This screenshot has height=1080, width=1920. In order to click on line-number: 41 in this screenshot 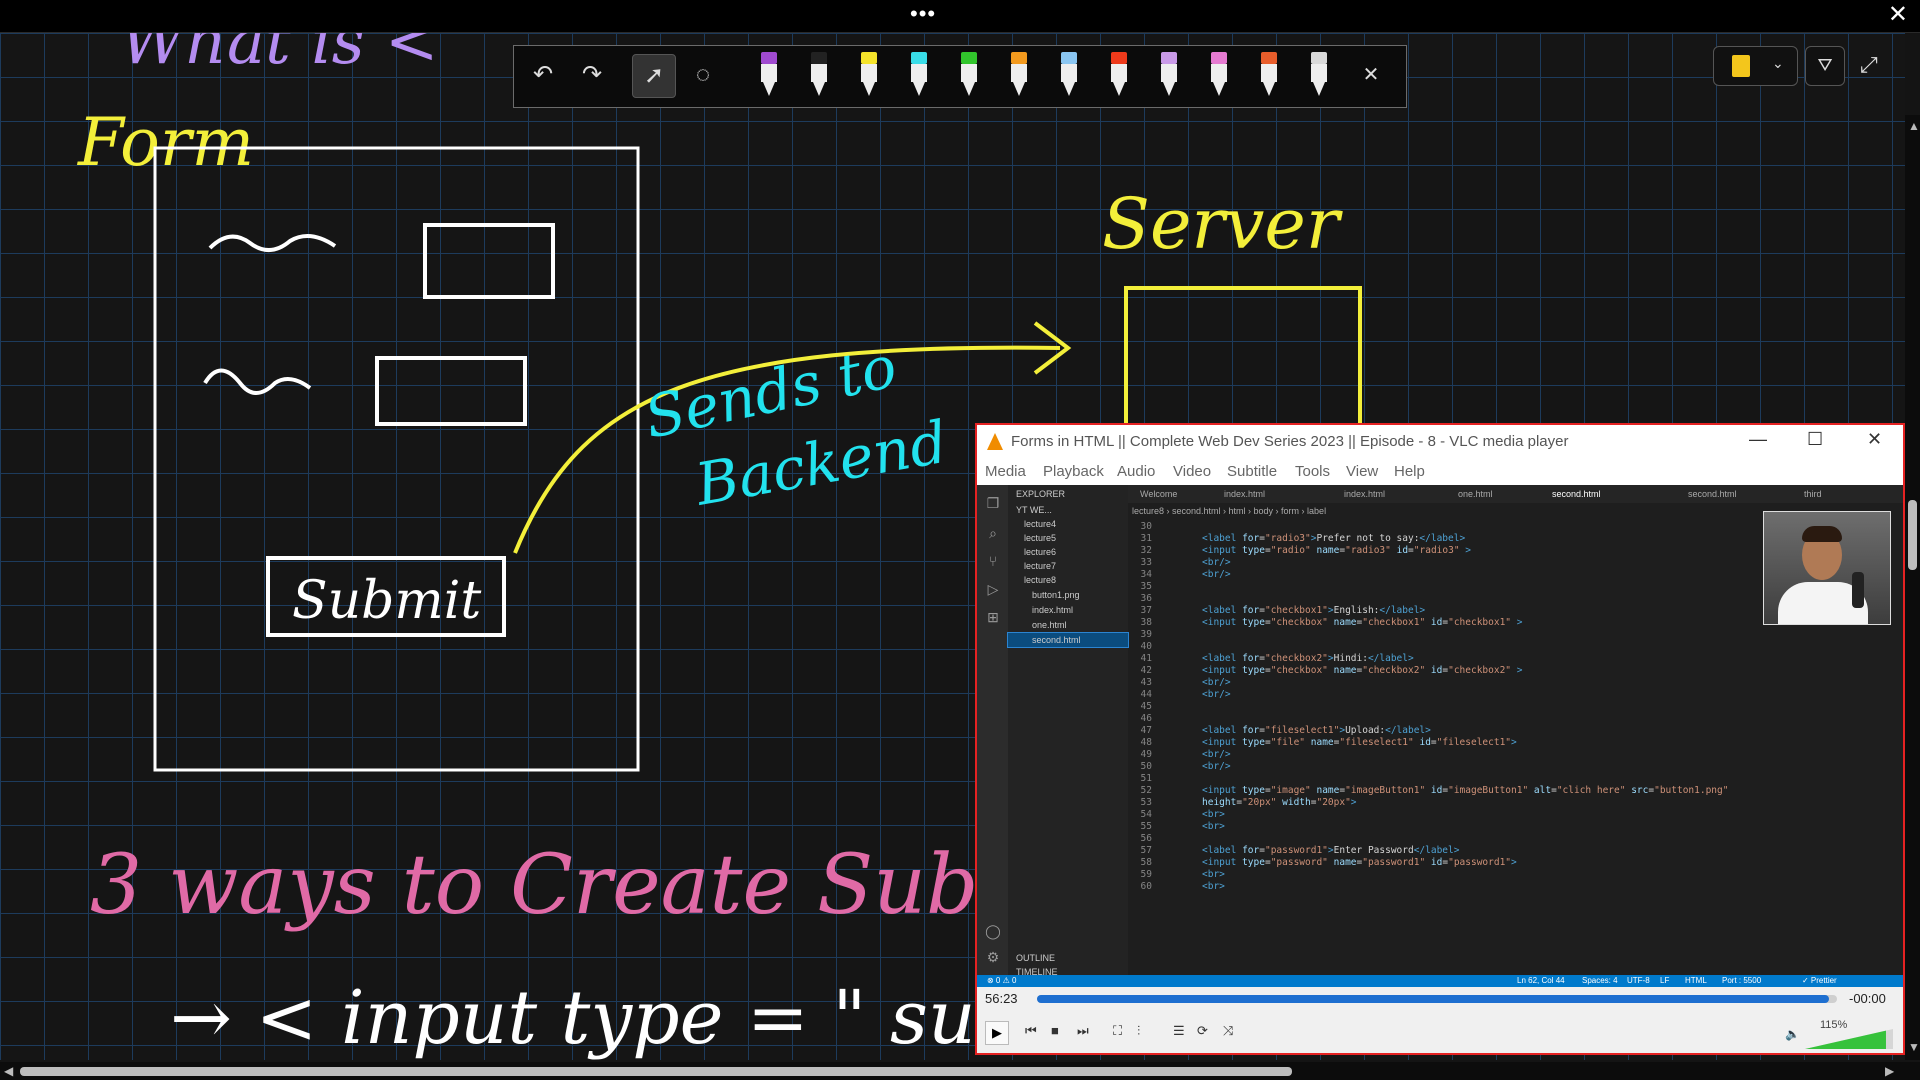, I will do `click(1146, 658)`.